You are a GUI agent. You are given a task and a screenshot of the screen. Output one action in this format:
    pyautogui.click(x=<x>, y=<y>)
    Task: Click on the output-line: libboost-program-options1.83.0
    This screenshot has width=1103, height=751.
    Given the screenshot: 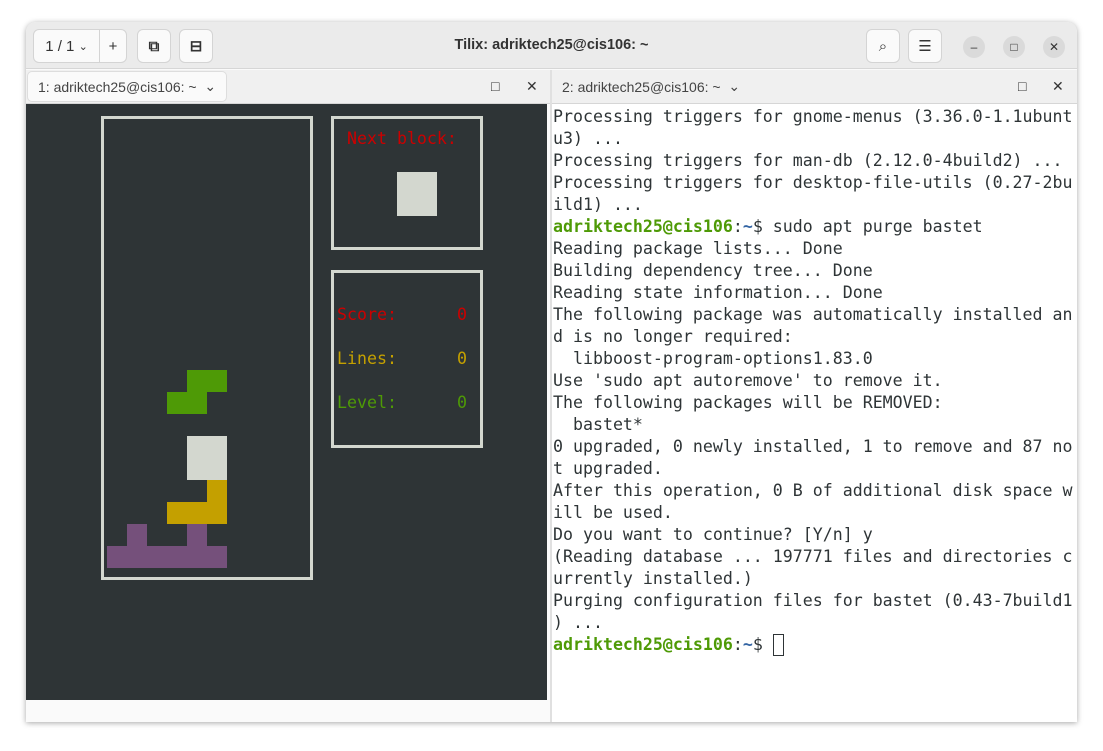 What is the action you would take?
    pyautogui.click(x=713, y=358)
    